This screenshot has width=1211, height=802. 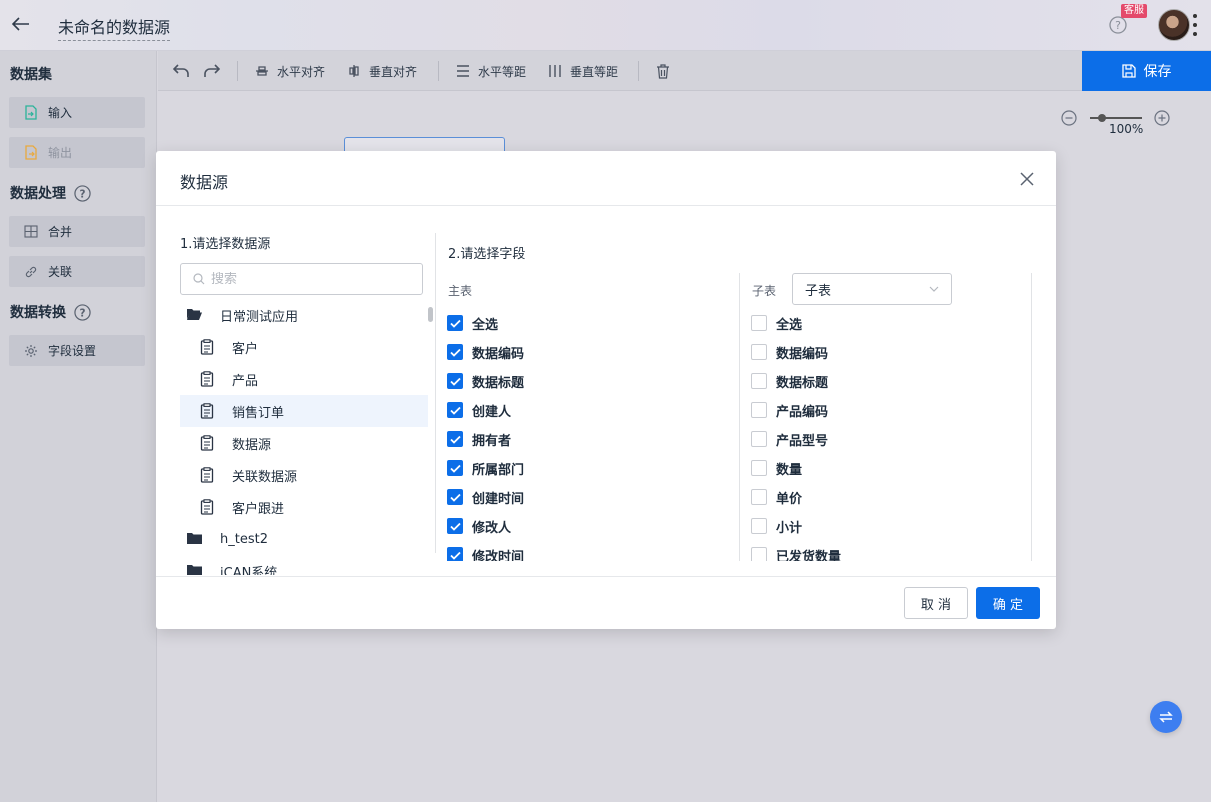 I want to click on cancel-button: 取 消, so click(x=936, y=603).